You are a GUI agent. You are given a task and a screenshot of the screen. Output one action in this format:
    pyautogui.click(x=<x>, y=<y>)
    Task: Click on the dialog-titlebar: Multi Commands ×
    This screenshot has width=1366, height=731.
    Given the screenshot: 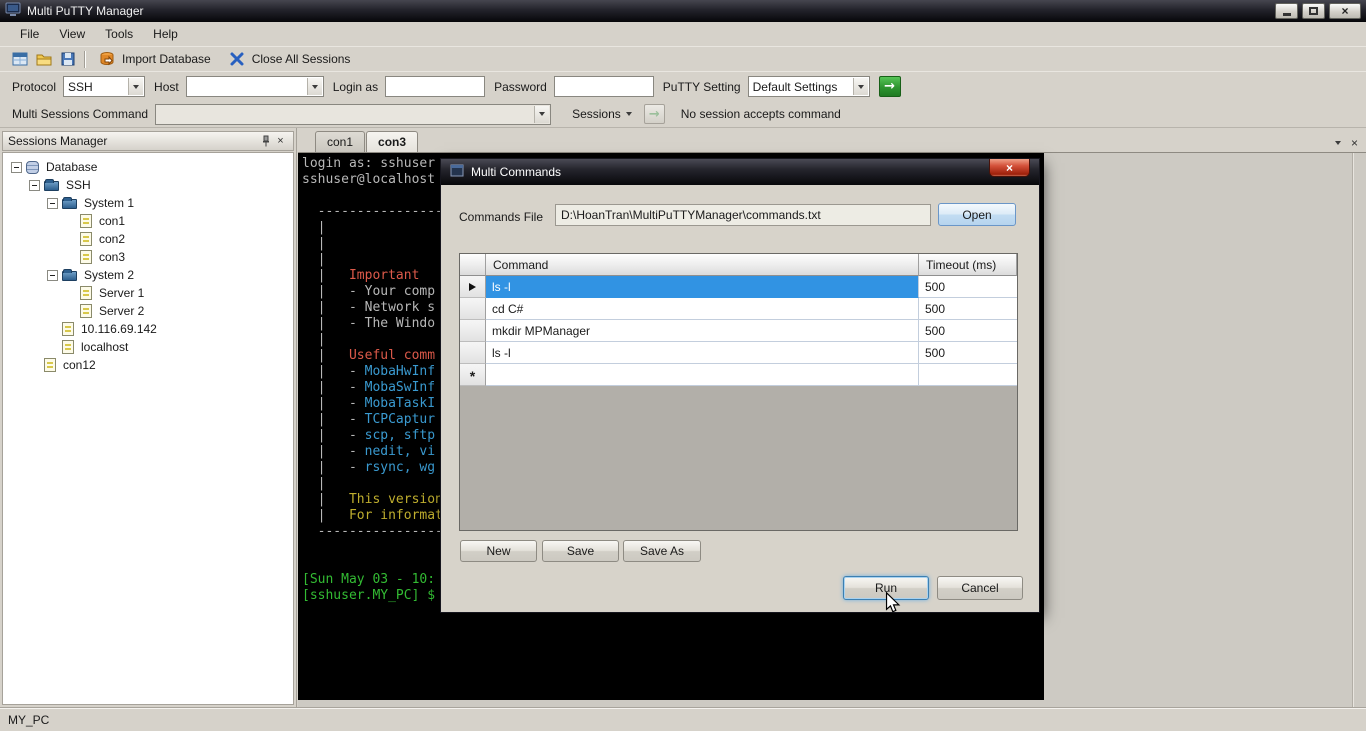 What is the action you would take?
    pyautogui.click(x=740, y=172)
    